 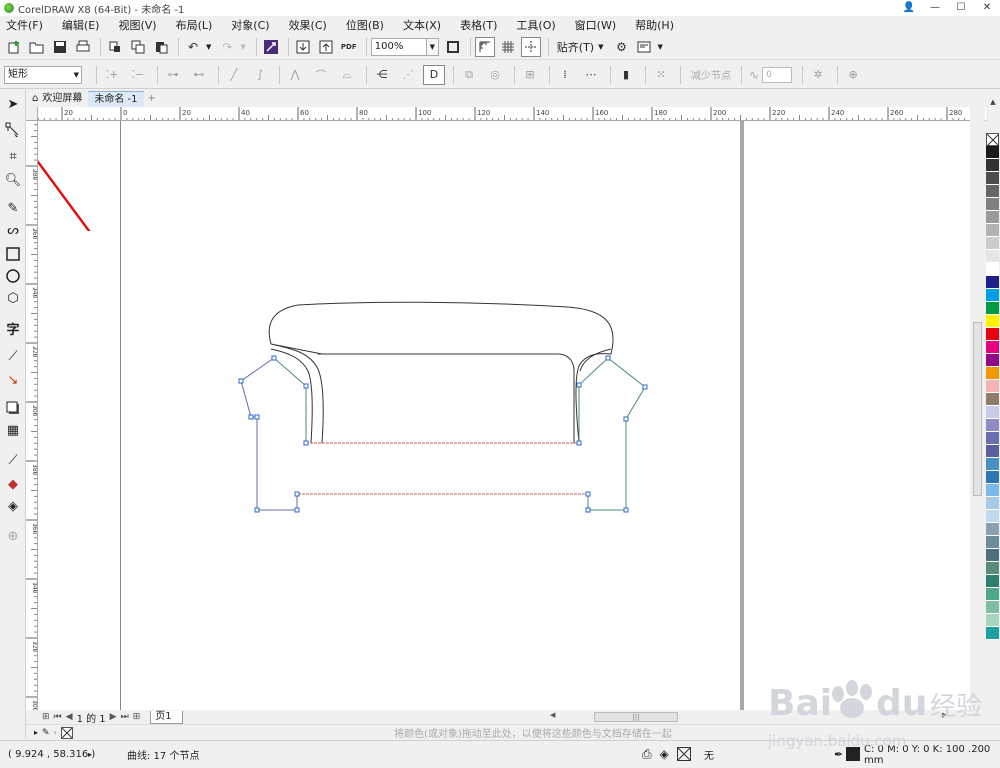 I want to click on menu-edit: 编辑(E), so click(x=81, y=25).